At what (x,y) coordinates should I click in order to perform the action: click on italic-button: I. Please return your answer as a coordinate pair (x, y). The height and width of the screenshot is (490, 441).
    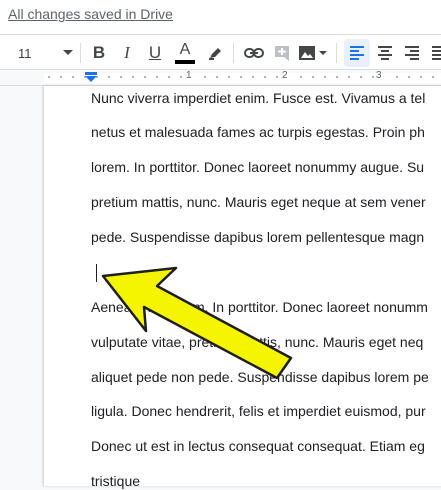
    Looking at the image, I should click on (127, 53).